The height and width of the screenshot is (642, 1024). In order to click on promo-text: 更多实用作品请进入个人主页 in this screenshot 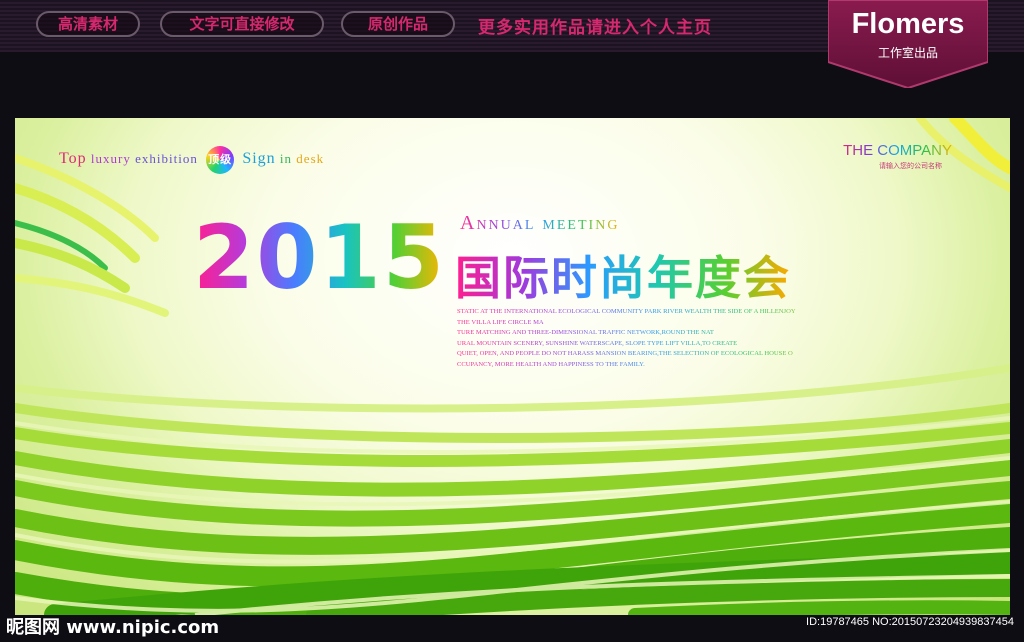, I will do `click(595, 25)`.